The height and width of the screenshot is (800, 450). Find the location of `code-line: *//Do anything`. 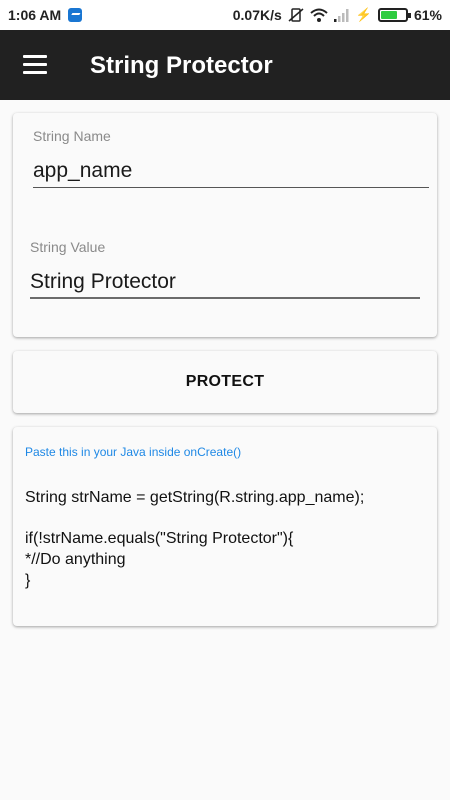

code-line: *//Do anything is located at coordinates (75, 559).